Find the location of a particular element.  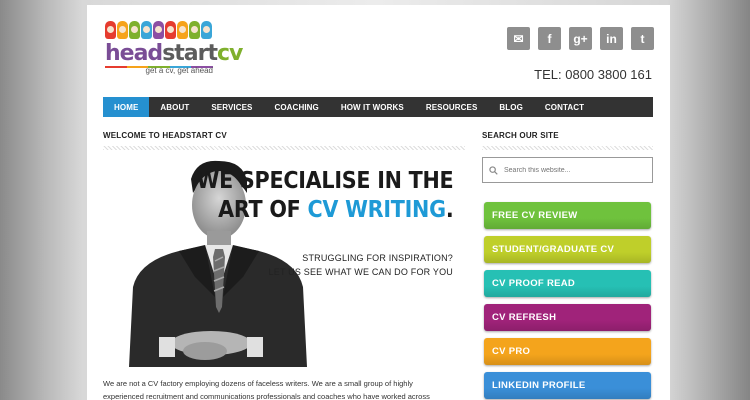

nav-item-coaching: COACHING is located at coordinates (296, 107).